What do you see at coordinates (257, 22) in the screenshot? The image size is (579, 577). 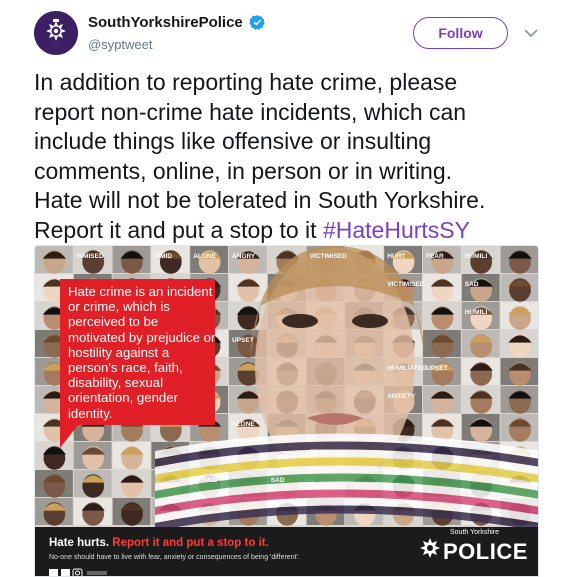 I see `verified-icon` at bounding box center [257, 22].